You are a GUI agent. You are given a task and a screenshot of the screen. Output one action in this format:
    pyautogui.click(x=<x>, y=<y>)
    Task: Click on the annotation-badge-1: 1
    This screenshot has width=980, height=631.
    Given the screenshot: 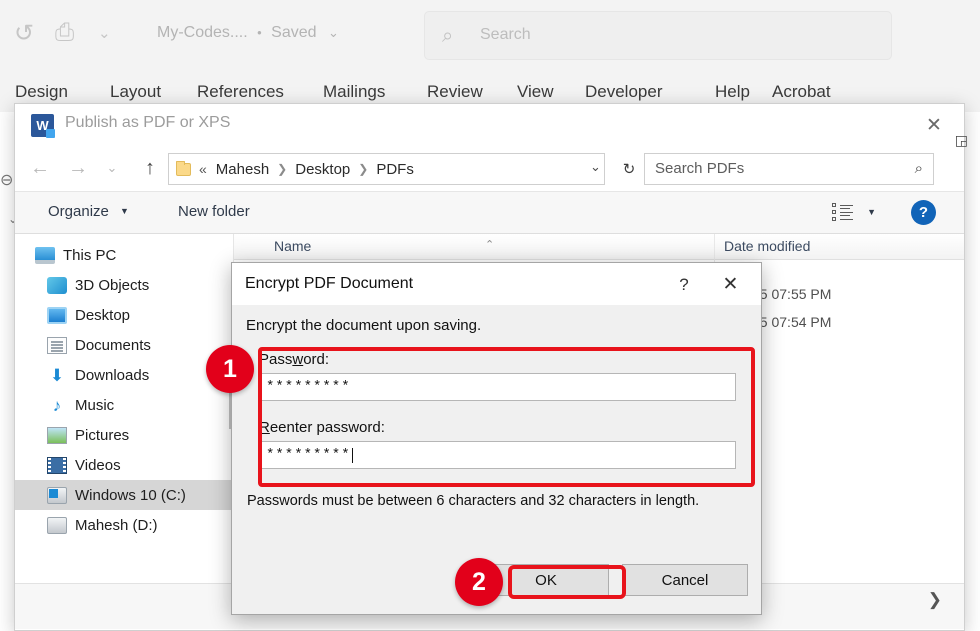 What is the action you would take?
    pyautogui.click(x=230, y=369)
    